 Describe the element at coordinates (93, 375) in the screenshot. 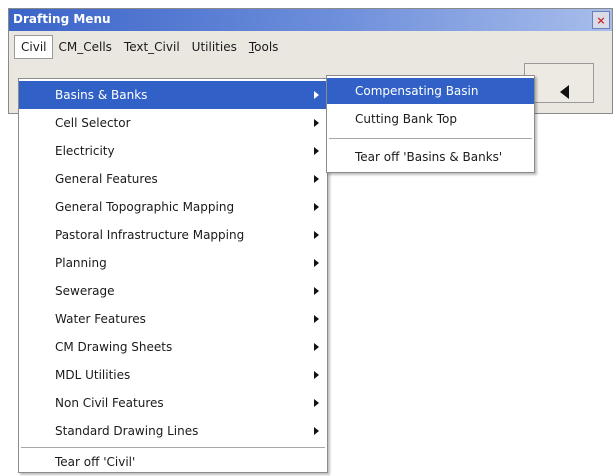

I see `menu-item-label: MDL Utilities` at that location.